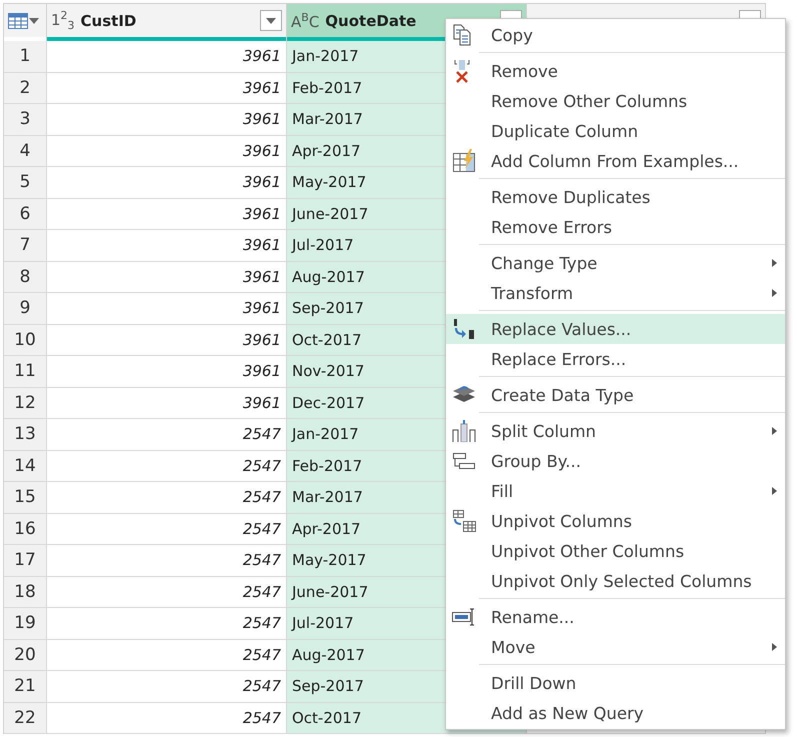 The height and width of the screenshot is (737, 797). Describe the element at coordinates (167, 20) in the screenshot. I see `column-header: 1$^{2}$$_{3}$ CustID` at that location.